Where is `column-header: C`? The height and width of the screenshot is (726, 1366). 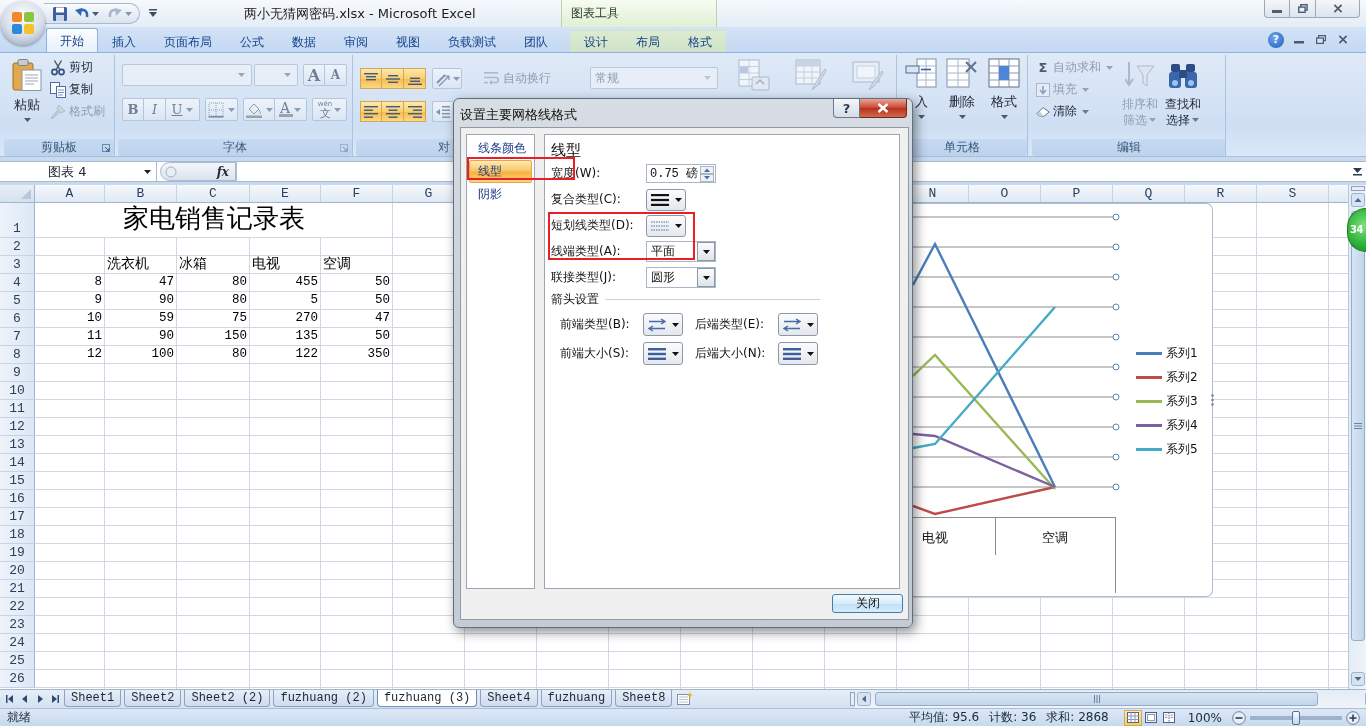 column-header: C is located at coordinates (213, 193).